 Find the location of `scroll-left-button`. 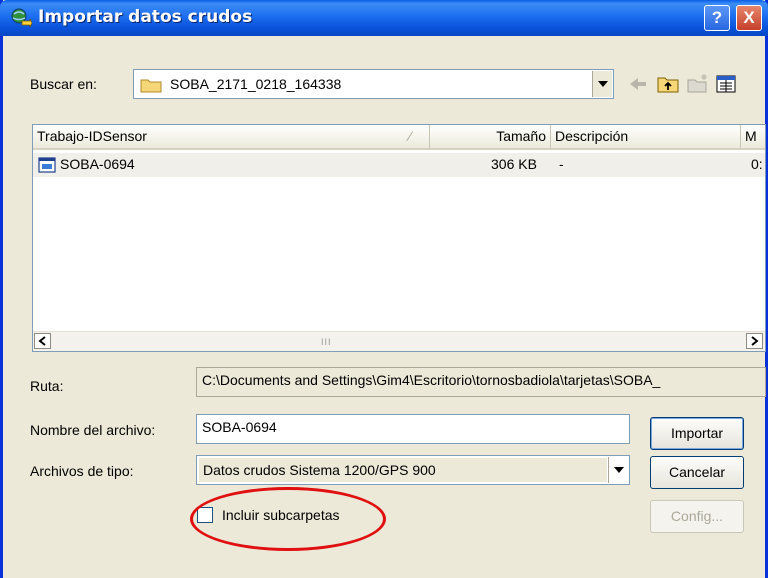

scroll-left-button is located at coordinates (42, 341).